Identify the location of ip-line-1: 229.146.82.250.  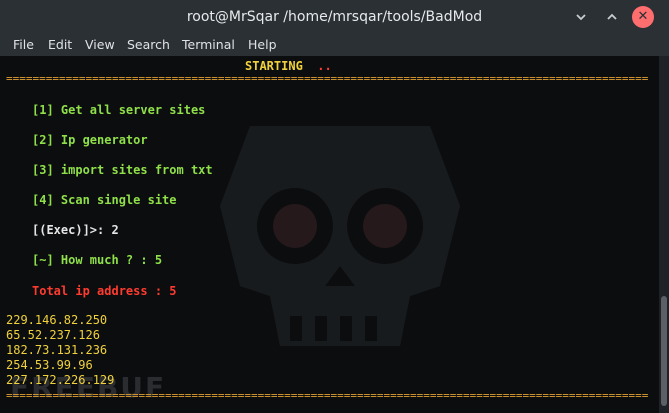
(57, 320).